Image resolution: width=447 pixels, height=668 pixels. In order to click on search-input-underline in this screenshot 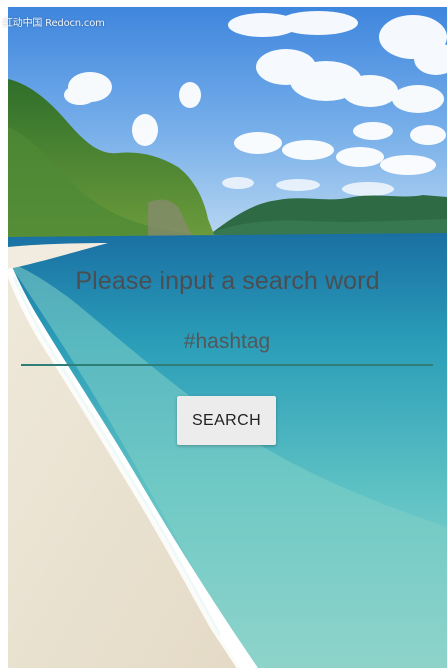, I will do `click(227, 365)`.